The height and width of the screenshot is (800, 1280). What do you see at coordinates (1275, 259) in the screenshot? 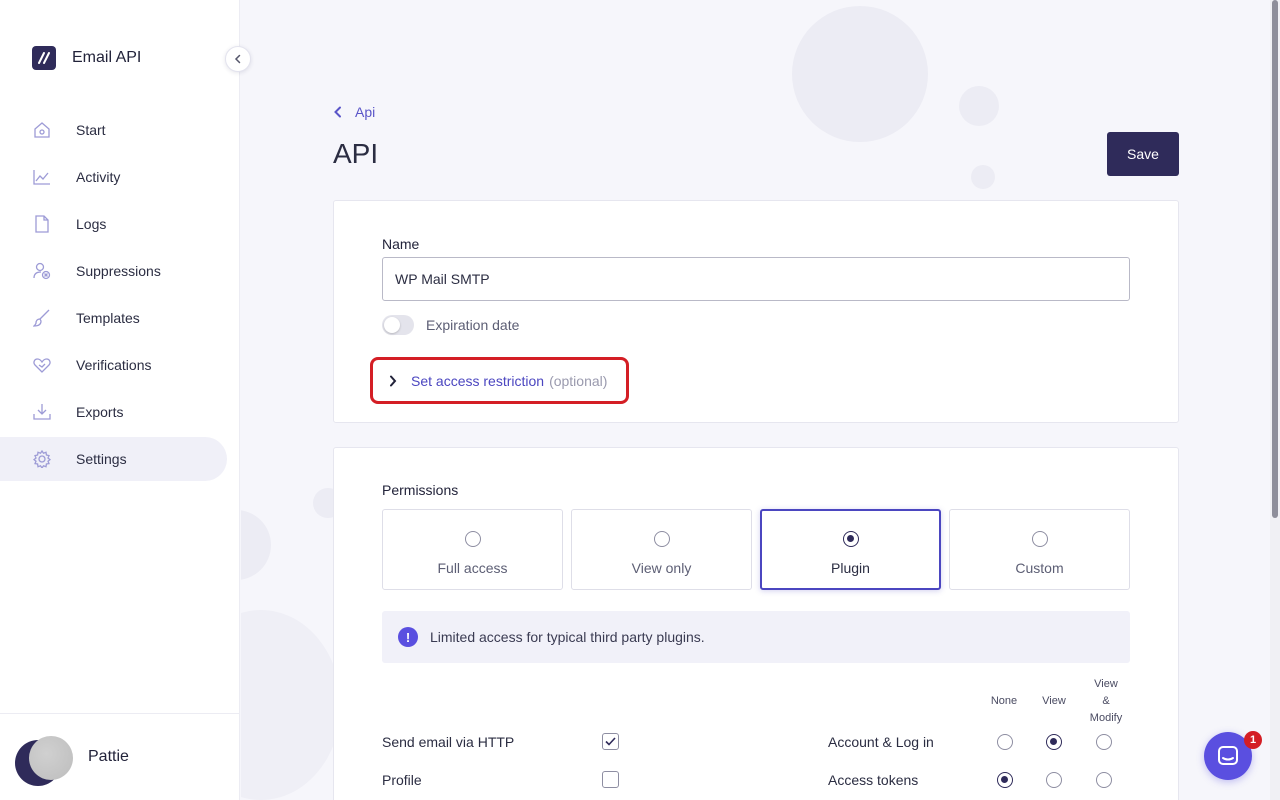
I see `scrollbar-thumb` at bounding box center [1275, 259].